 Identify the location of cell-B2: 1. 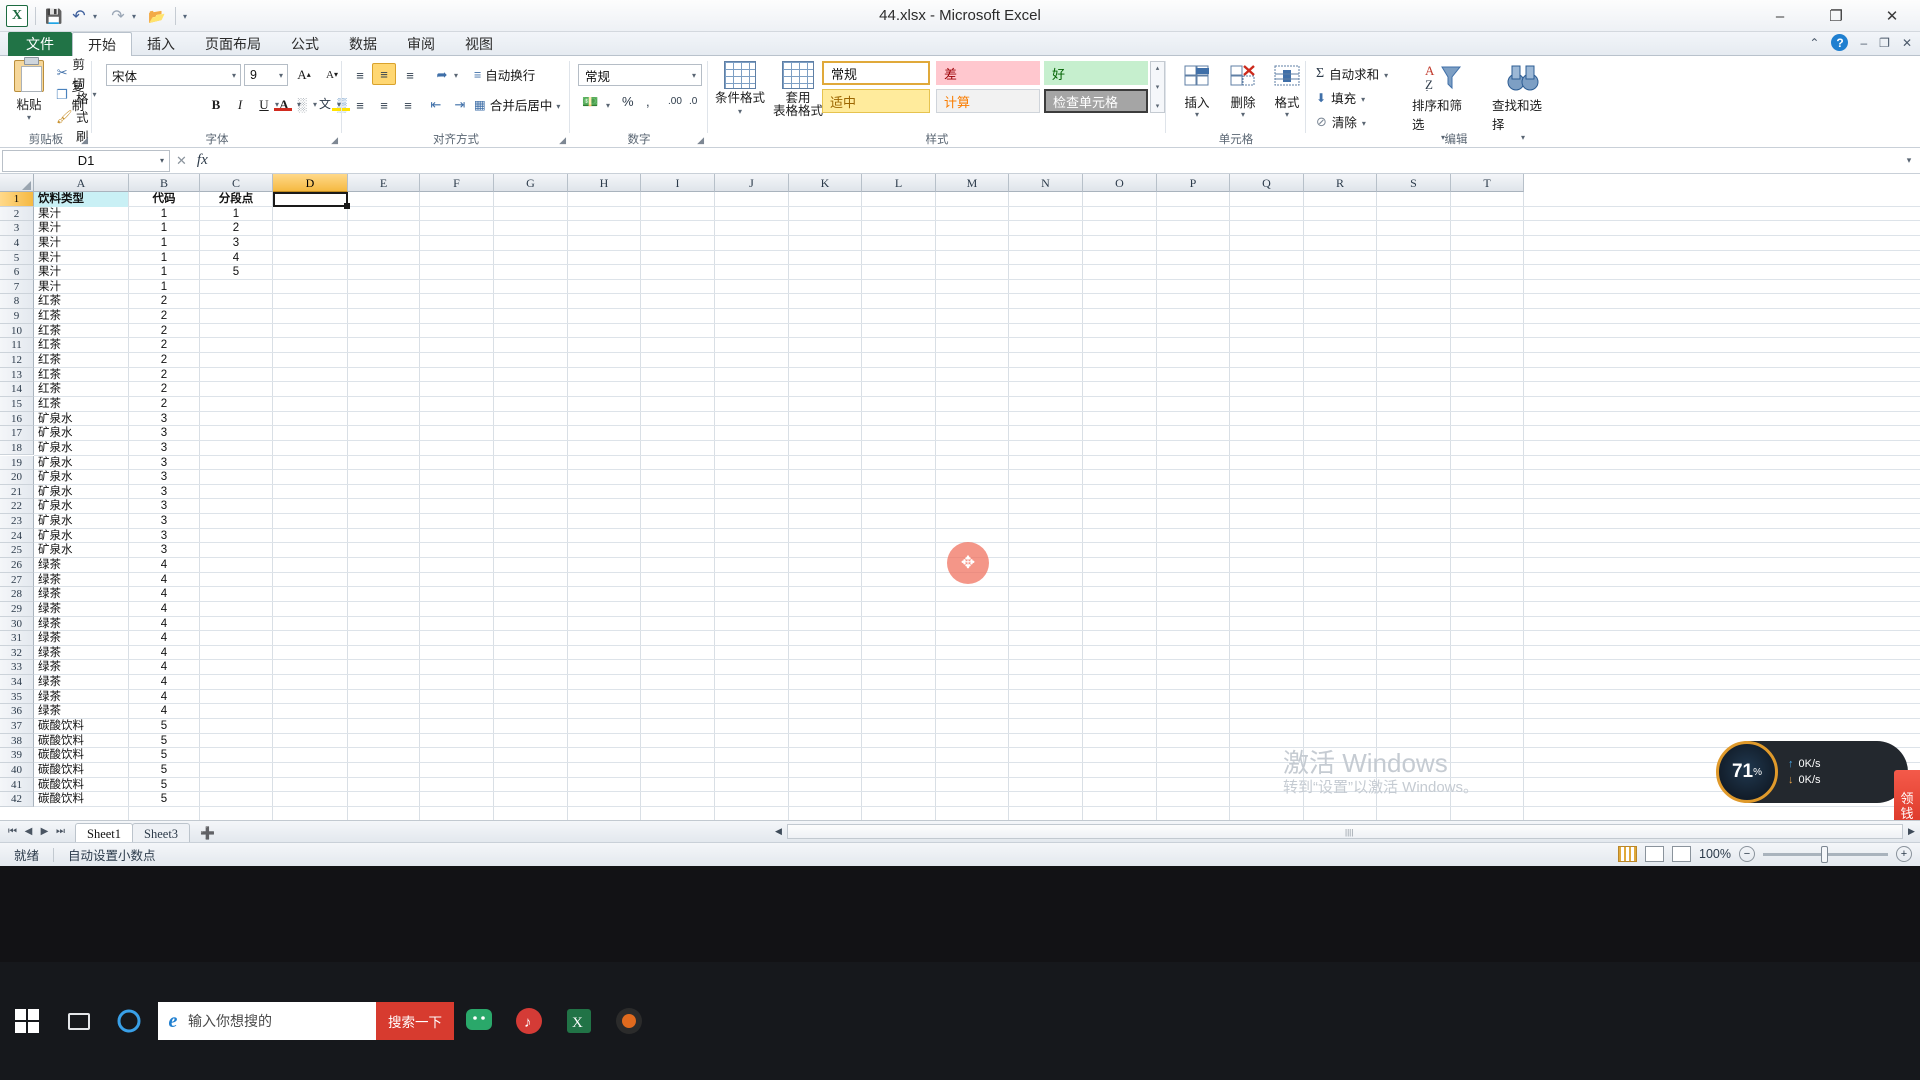
(164, 214).